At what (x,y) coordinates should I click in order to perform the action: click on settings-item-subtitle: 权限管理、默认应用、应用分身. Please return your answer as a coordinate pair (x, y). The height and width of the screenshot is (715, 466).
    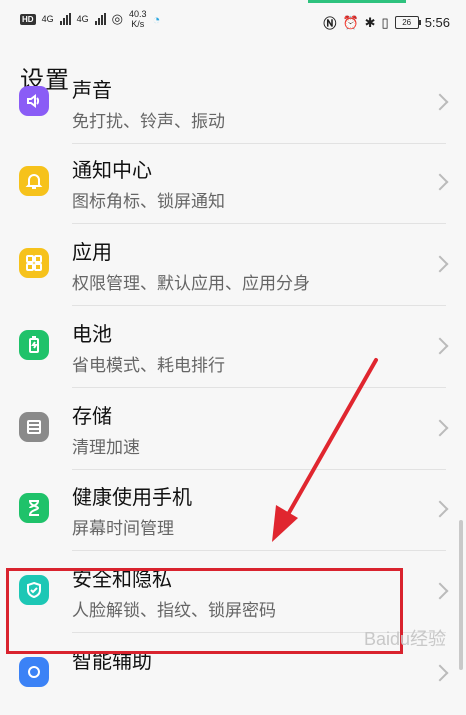
    Looking at the image, I should click on (191, 284).